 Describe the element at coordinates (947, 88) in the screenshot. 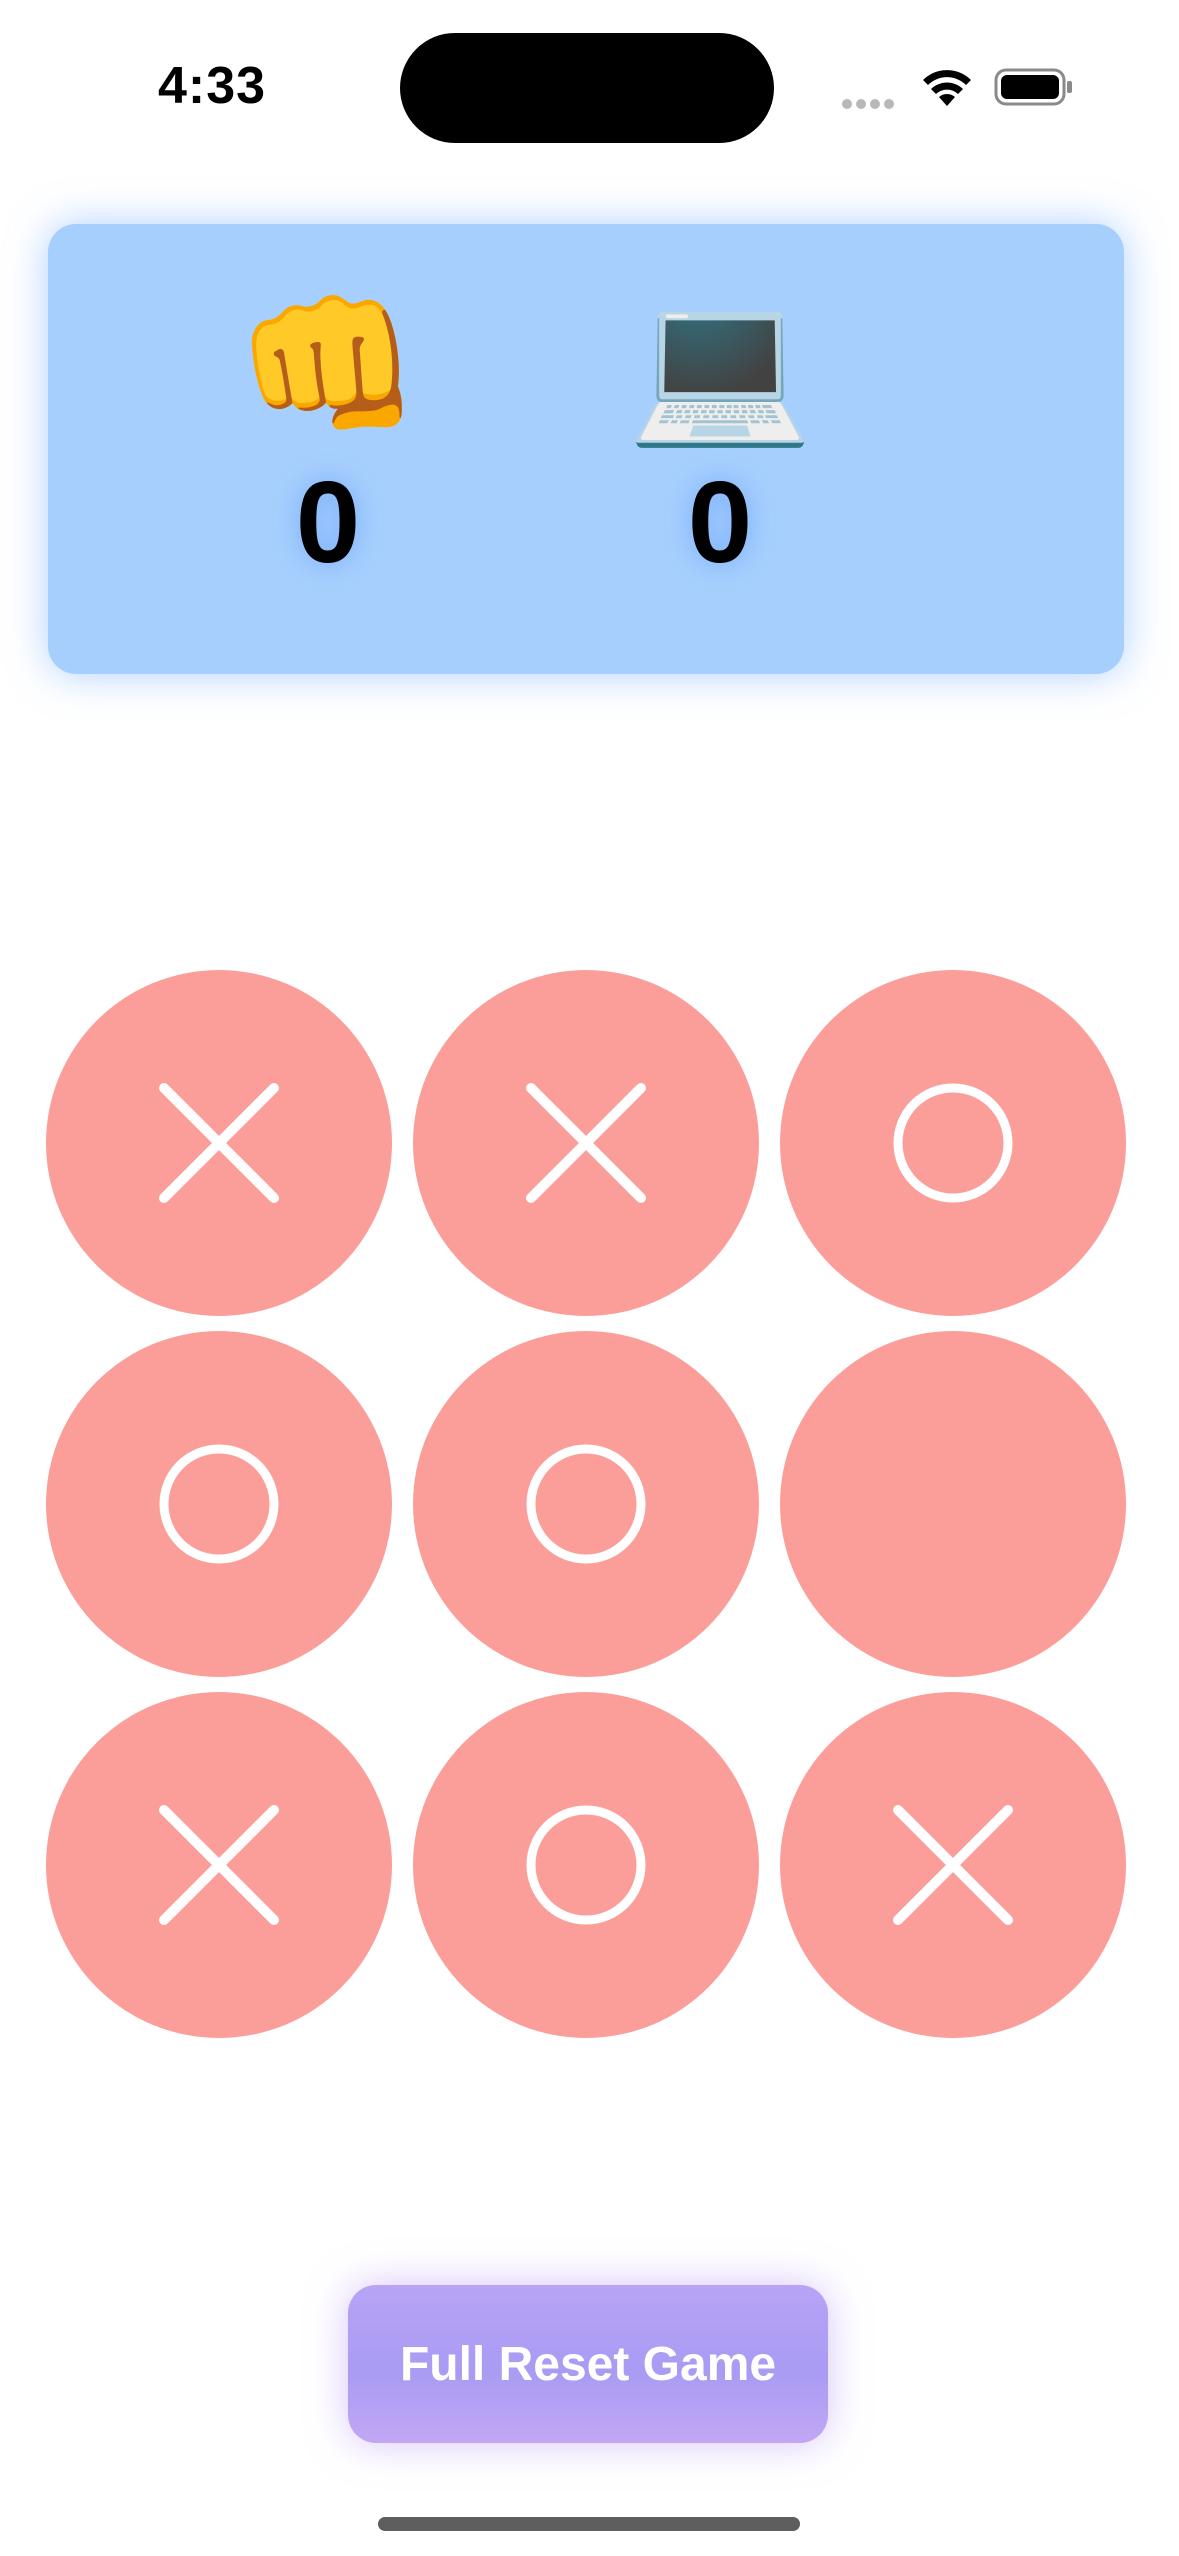

I see `wifi-icon` at that location.